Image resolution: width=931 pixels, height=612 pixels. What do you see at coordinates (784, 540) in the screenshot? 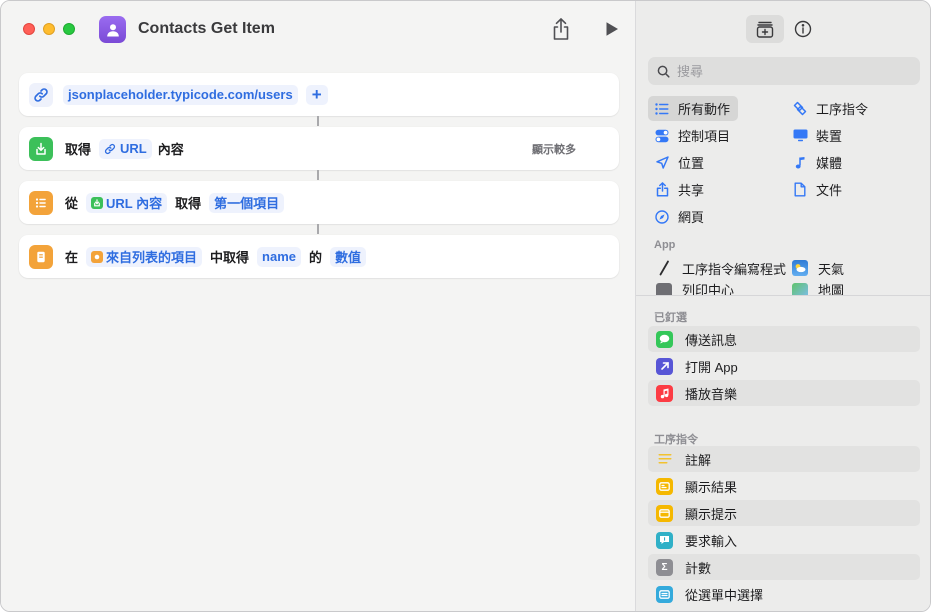
I see `scripting-ask-for-input: 要求輸入` at bounding box center [784, 540].